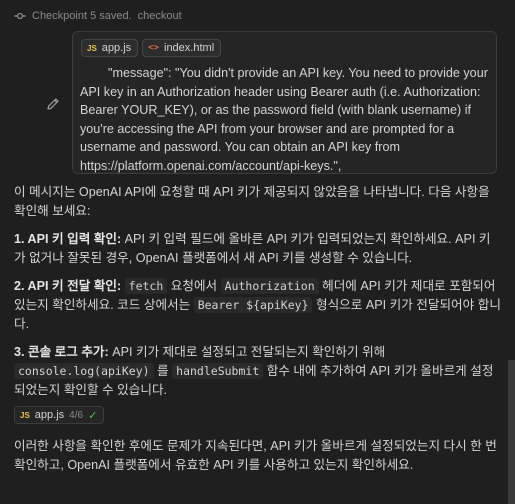 This screenshot has width=515, height=504. What do you see at coordinates (163, 371) in the screenshot?
I see `item-text: 를` at bounding box center [163, 371].